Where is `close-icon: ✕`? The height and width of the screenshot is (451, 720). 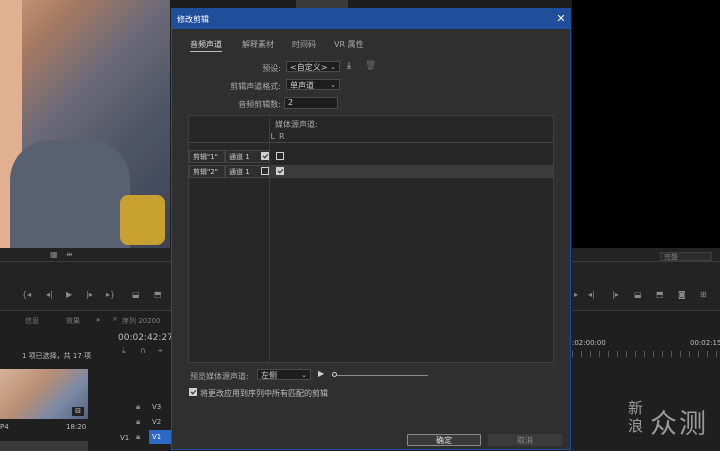
close-icon: ✕ is located at coordinates (561, 19).